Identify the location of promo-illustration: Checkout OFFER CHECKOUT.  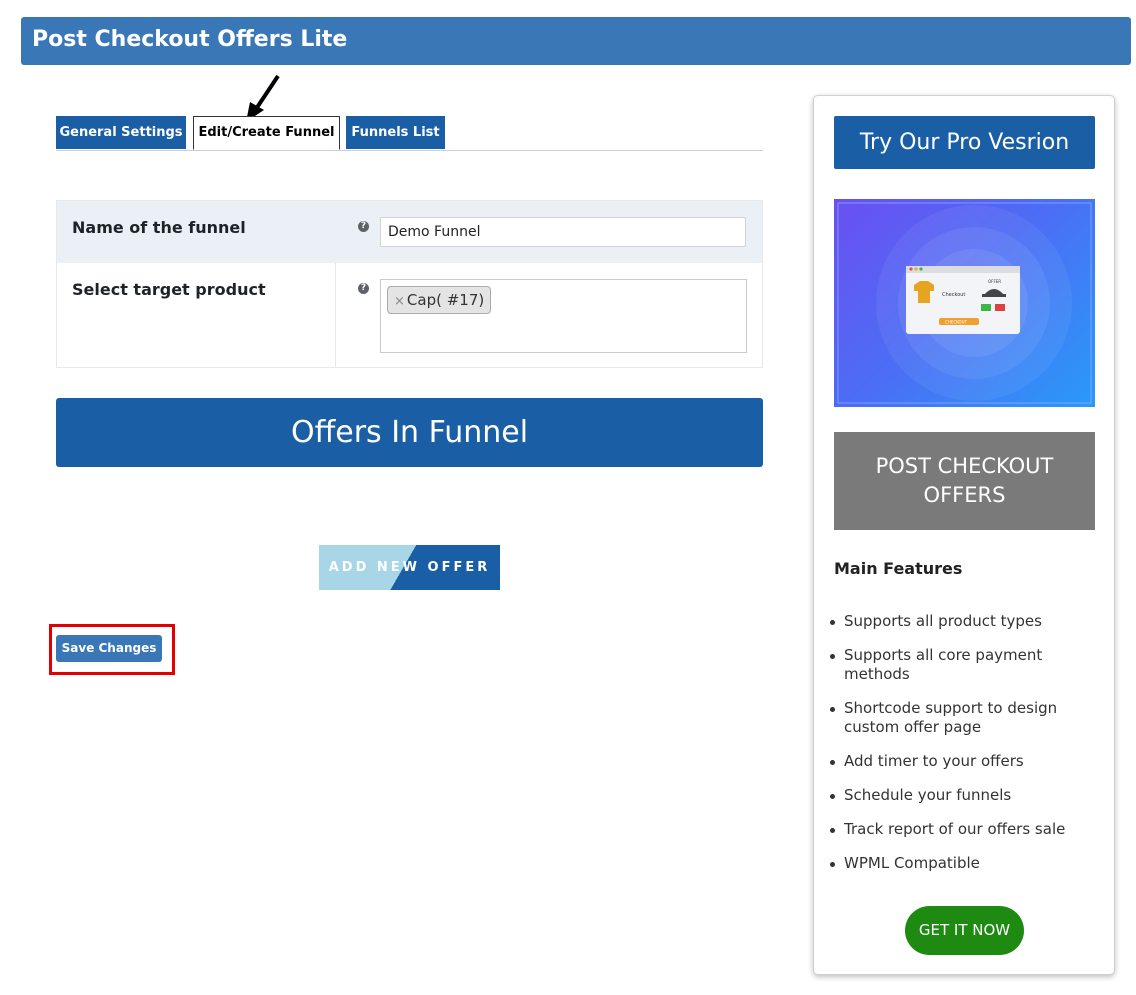
(964, 303).